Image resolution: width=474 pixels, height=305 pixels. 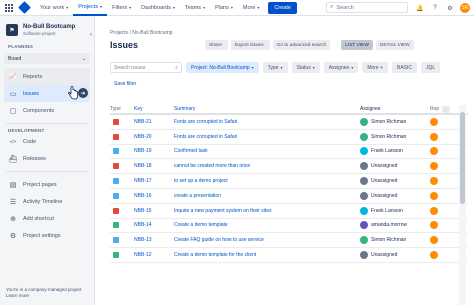 What do you see at coordinates (83, 93) in the screenshot?
I see `arrow-right-icon: ➜` at bounding box center [83, 93].